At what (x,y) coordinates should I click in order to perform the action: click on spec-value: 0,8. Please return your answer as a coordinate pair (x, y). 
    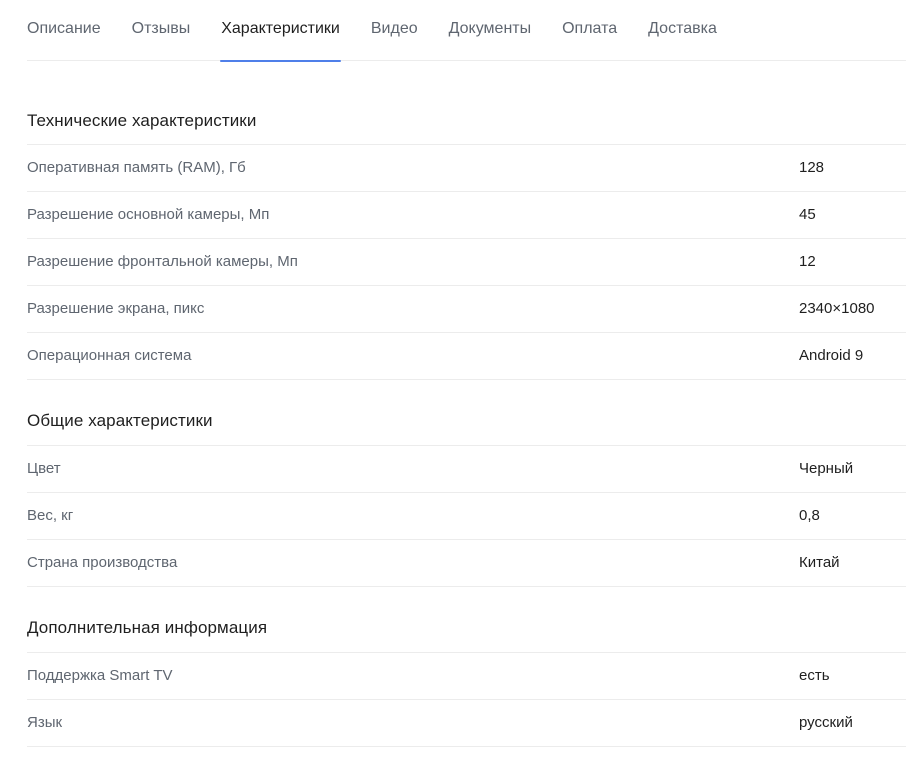
    Looking at the image, I should click on (809, 515).